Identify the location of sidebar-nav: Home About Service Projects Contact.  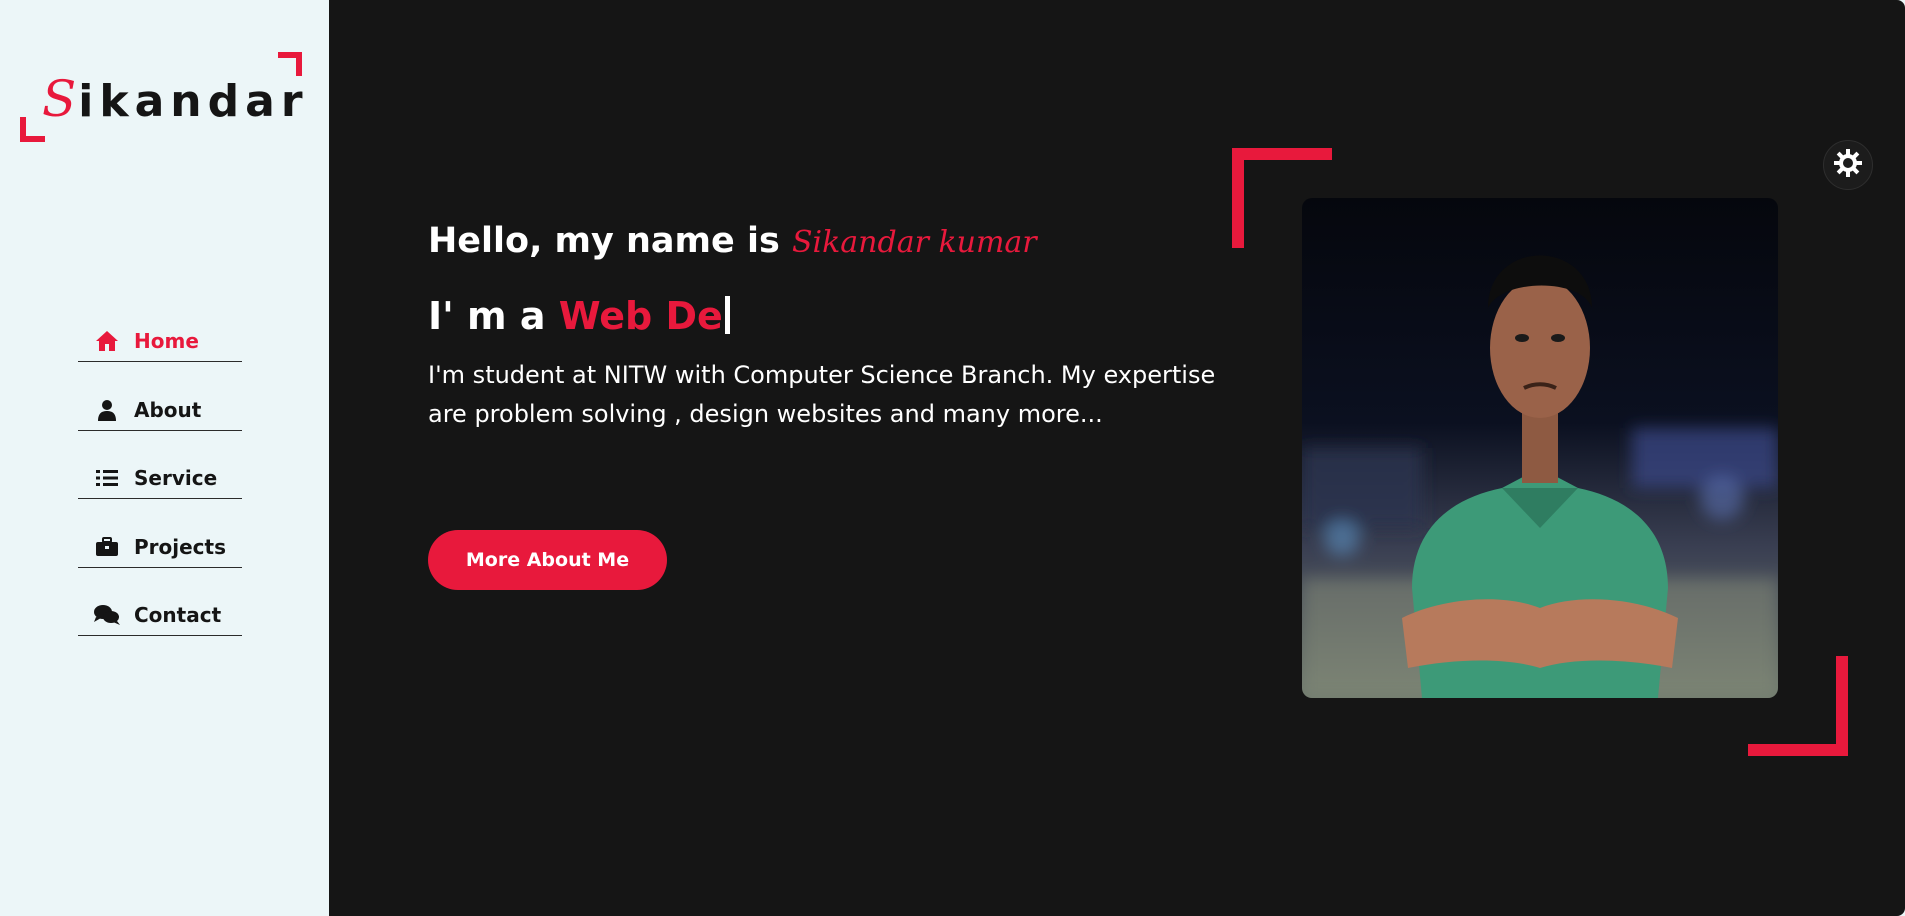
(160, 475).